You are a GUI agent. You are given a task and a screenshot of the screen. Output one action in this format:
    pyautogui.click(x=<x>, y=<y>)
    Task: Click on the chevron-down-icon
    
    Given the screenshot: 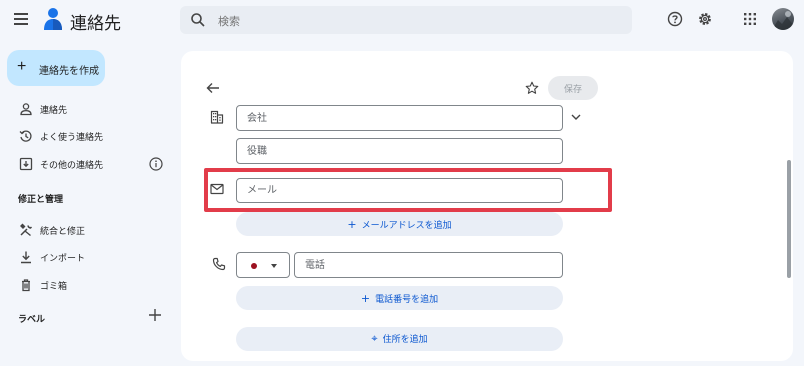 What is the action you would take?
    pyautogui.click(x=576, y=117)
    